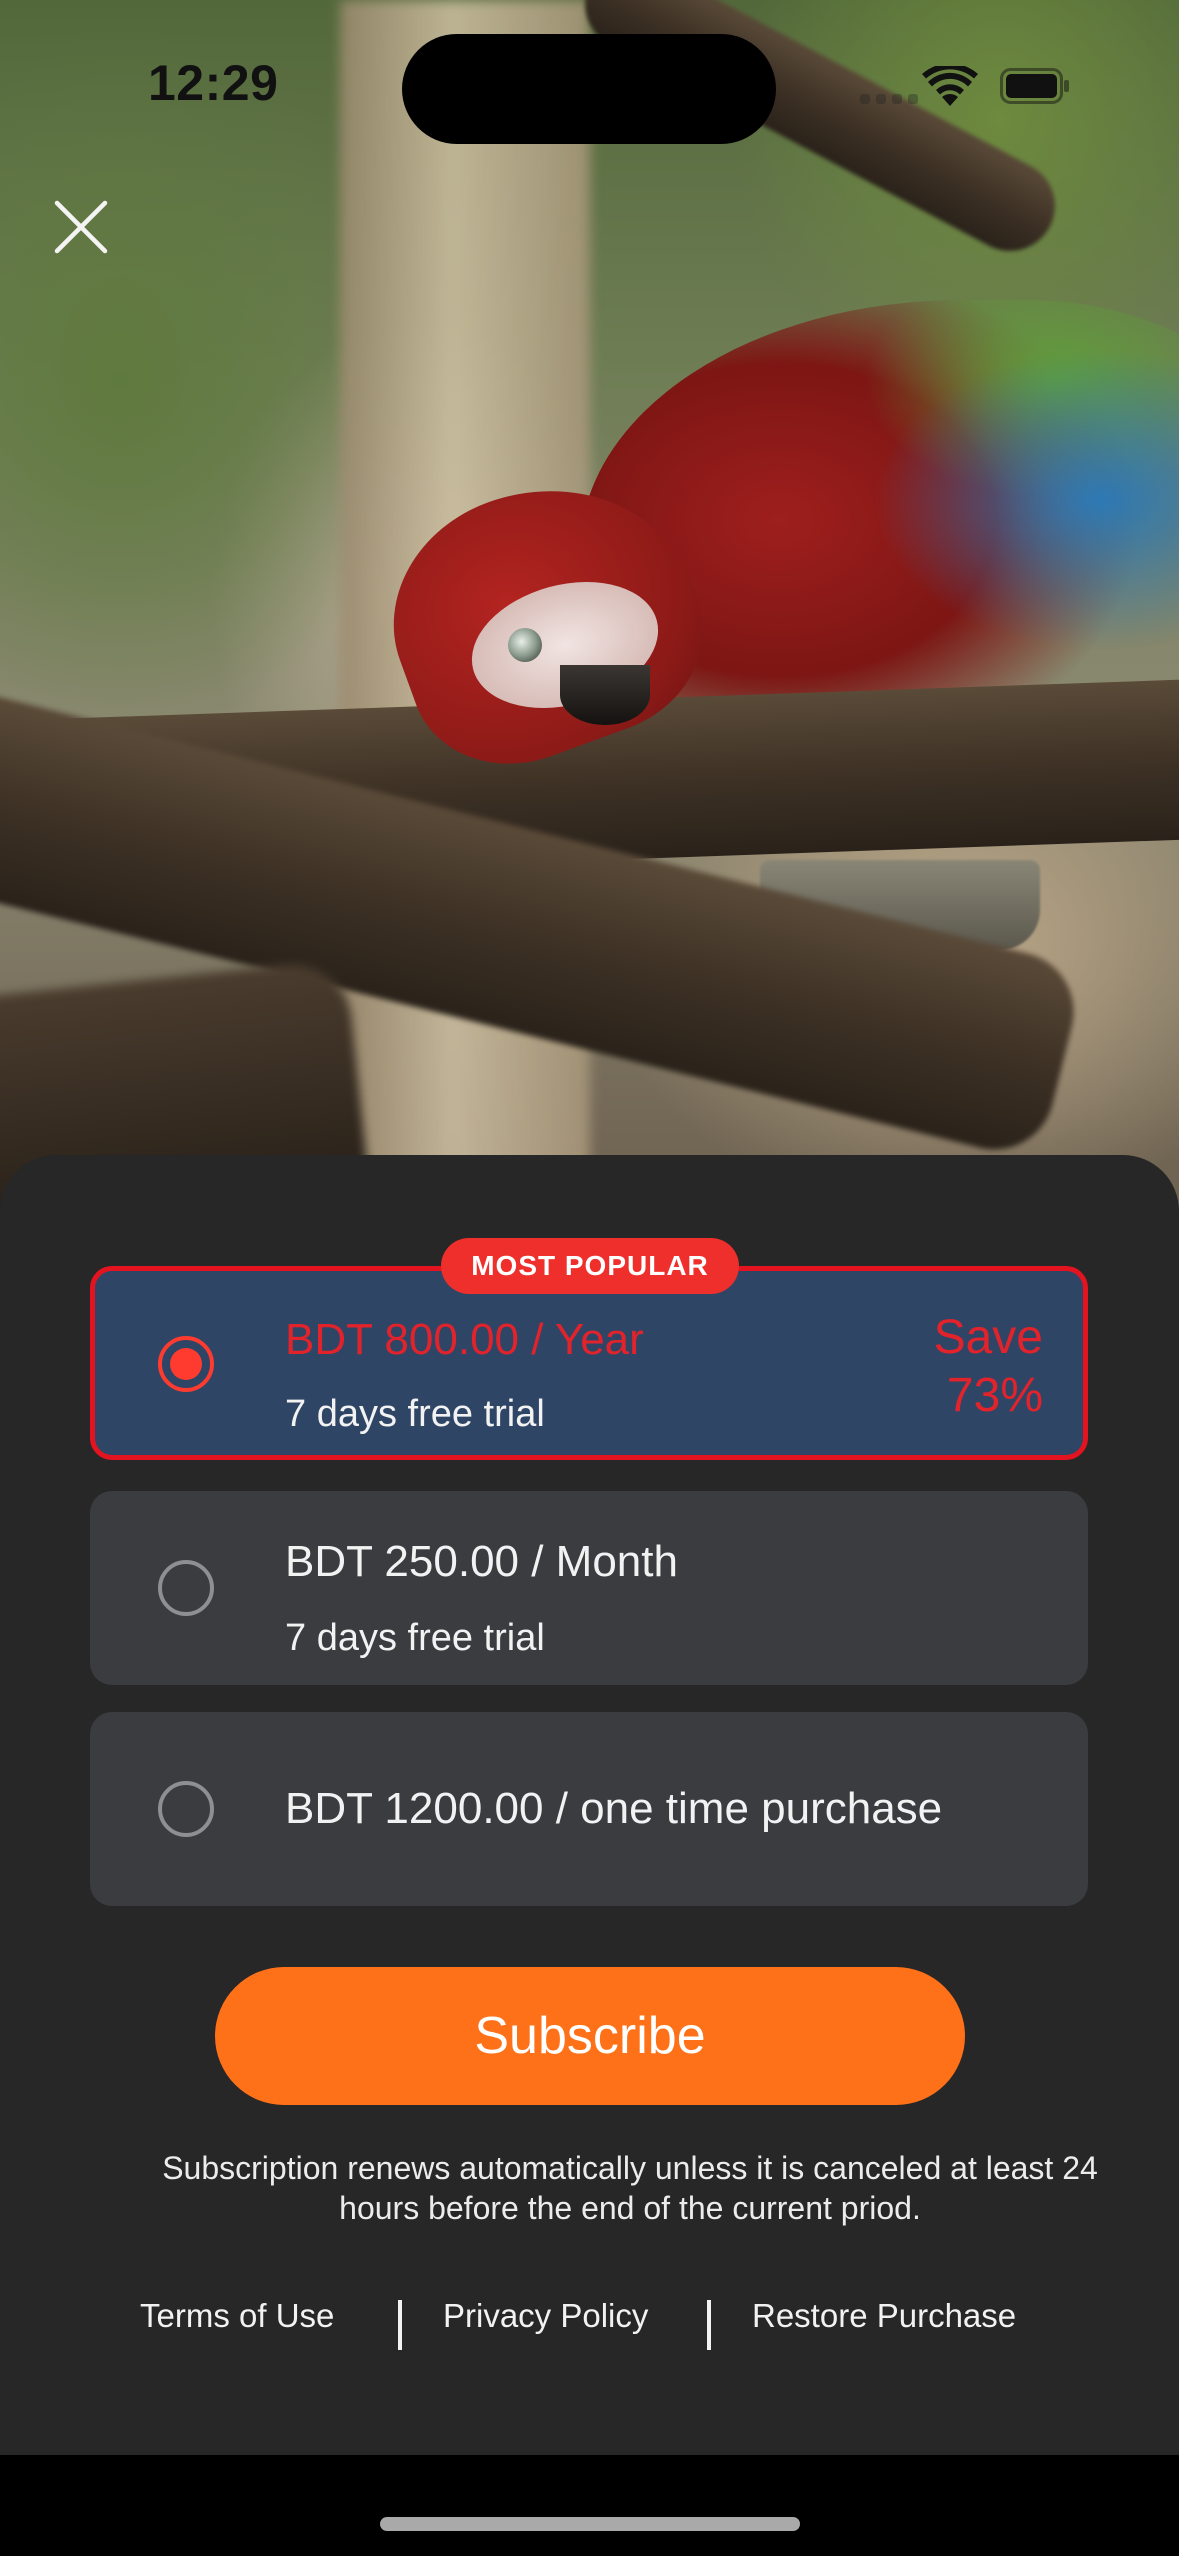 The width and height of the screenshot is (1179, 2556). Describe the element at coordinates (605, 695) in the screenshot. I see `parrot-beak` at that location.